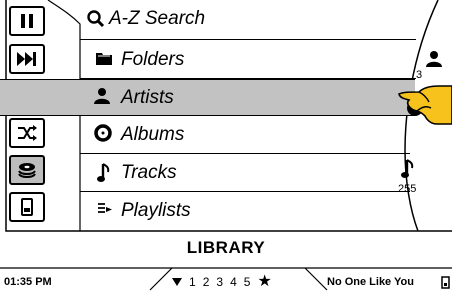 Image resolution: width=452 pixels, height=296 pixels. I want to click on pointing-hand-icon, so click(425, 105).